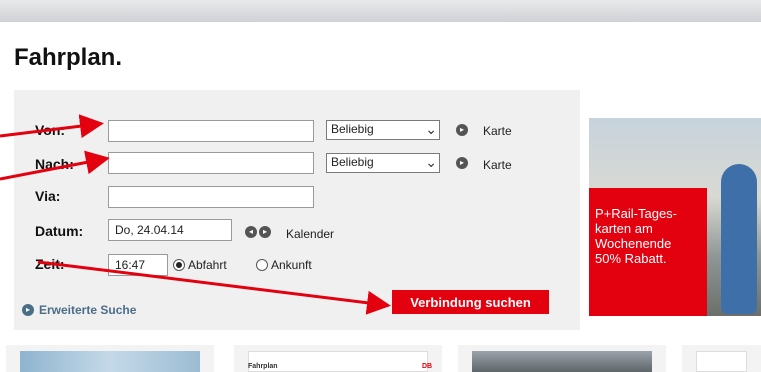 This screenshot has height=372, width=761. What do you see at coordinates (138, 265) in the screenshot?
I see `zeit-input` at bounding box center [138, 265].